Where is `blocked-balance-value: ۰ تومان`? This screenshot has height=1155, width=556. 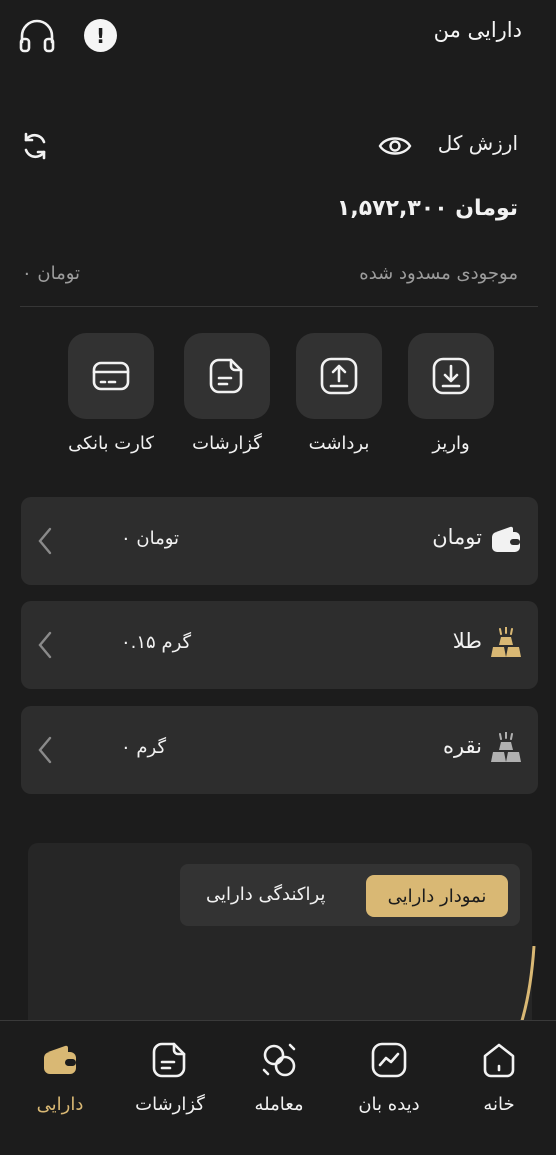
blocked-balance-value: ۰ تومان is located at coordinates (51, 273).